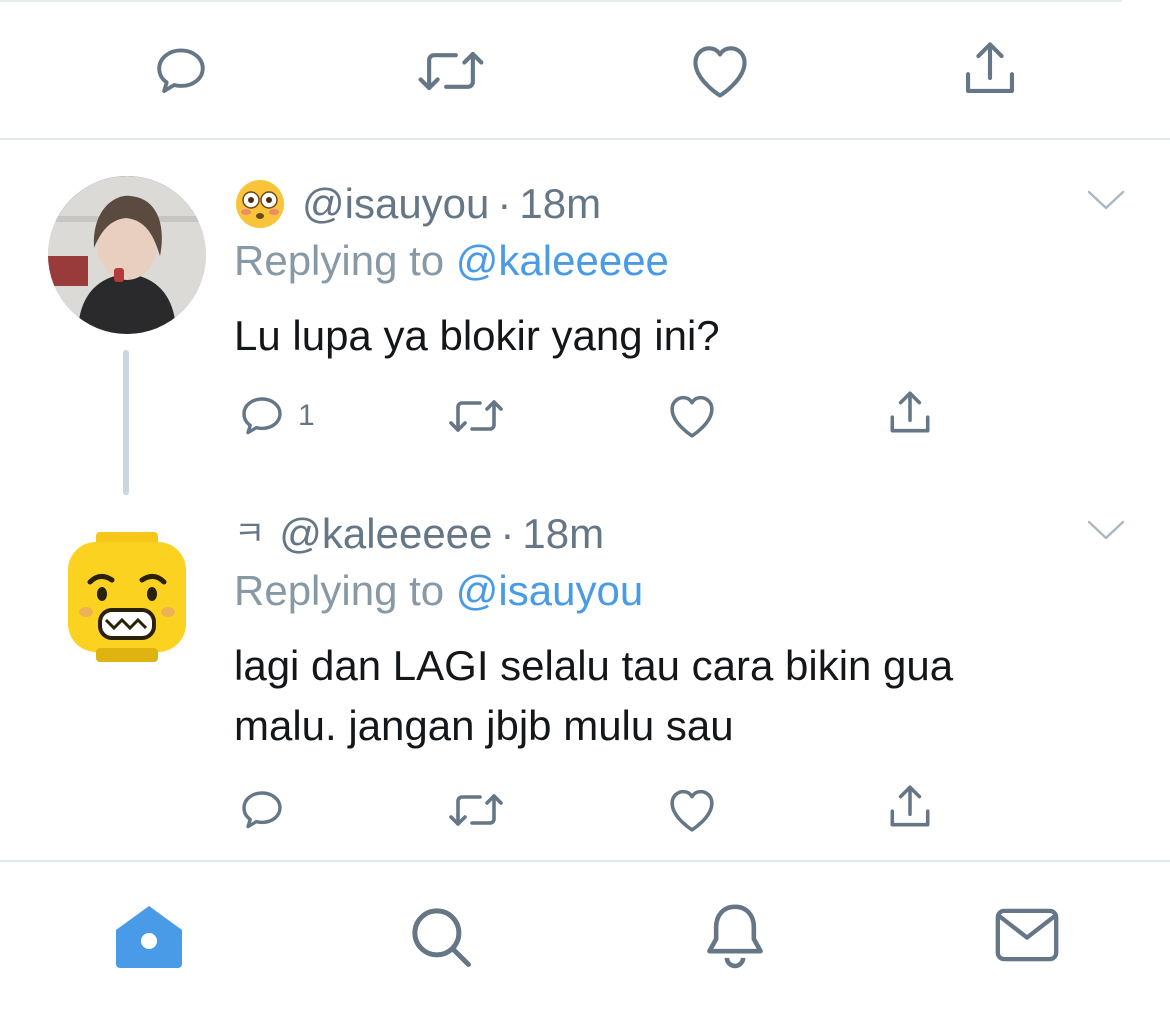 The image size is (1170, 1026). Describe the element at coordinates (549, 590) in the screenshot. I see `mention-link: @isauyou` at that location.